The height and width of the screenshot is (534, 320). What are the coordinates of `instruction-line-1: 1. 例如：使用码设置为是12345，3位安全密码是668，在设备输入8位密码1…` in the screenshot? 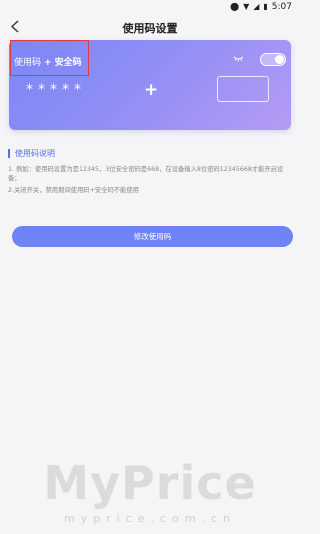 It's located at (146, 169).